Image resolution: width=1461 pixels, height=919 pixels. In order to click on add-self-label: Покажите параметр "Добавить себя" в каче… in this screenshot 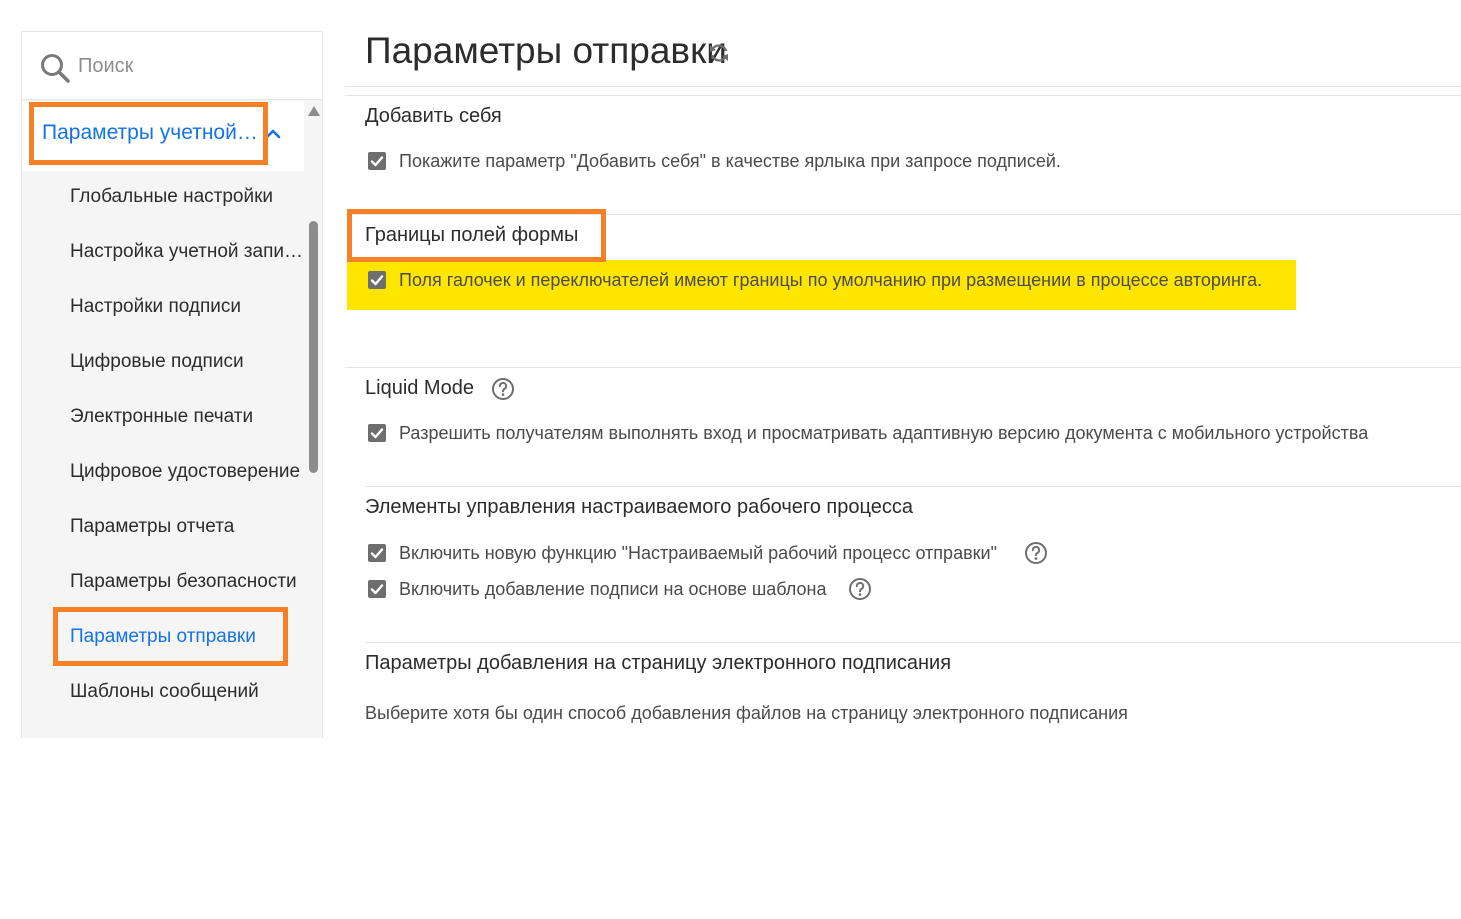, I will do `click(730, 161)`.